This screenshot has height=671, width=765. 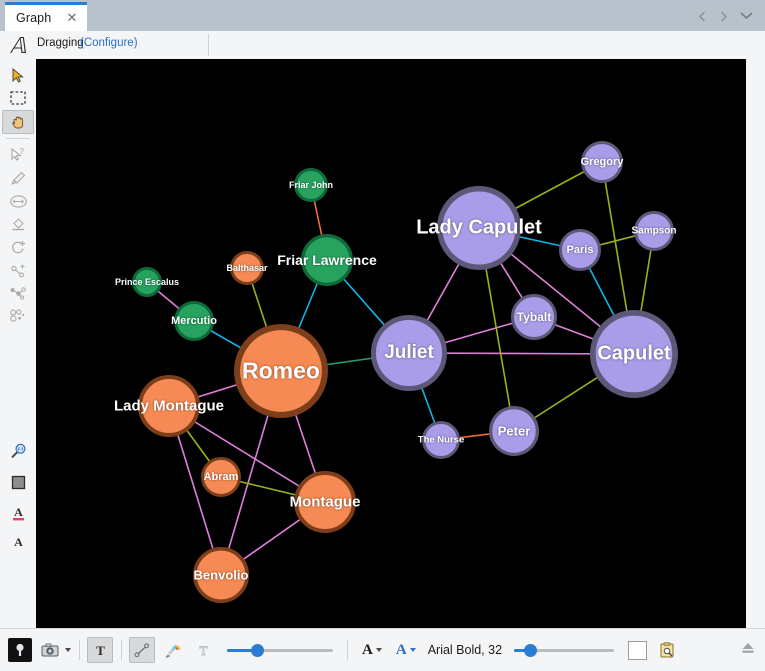 I want to click on mode-toolbar: 𝔸 Dragging (Configure), so click(x=382, y=45).